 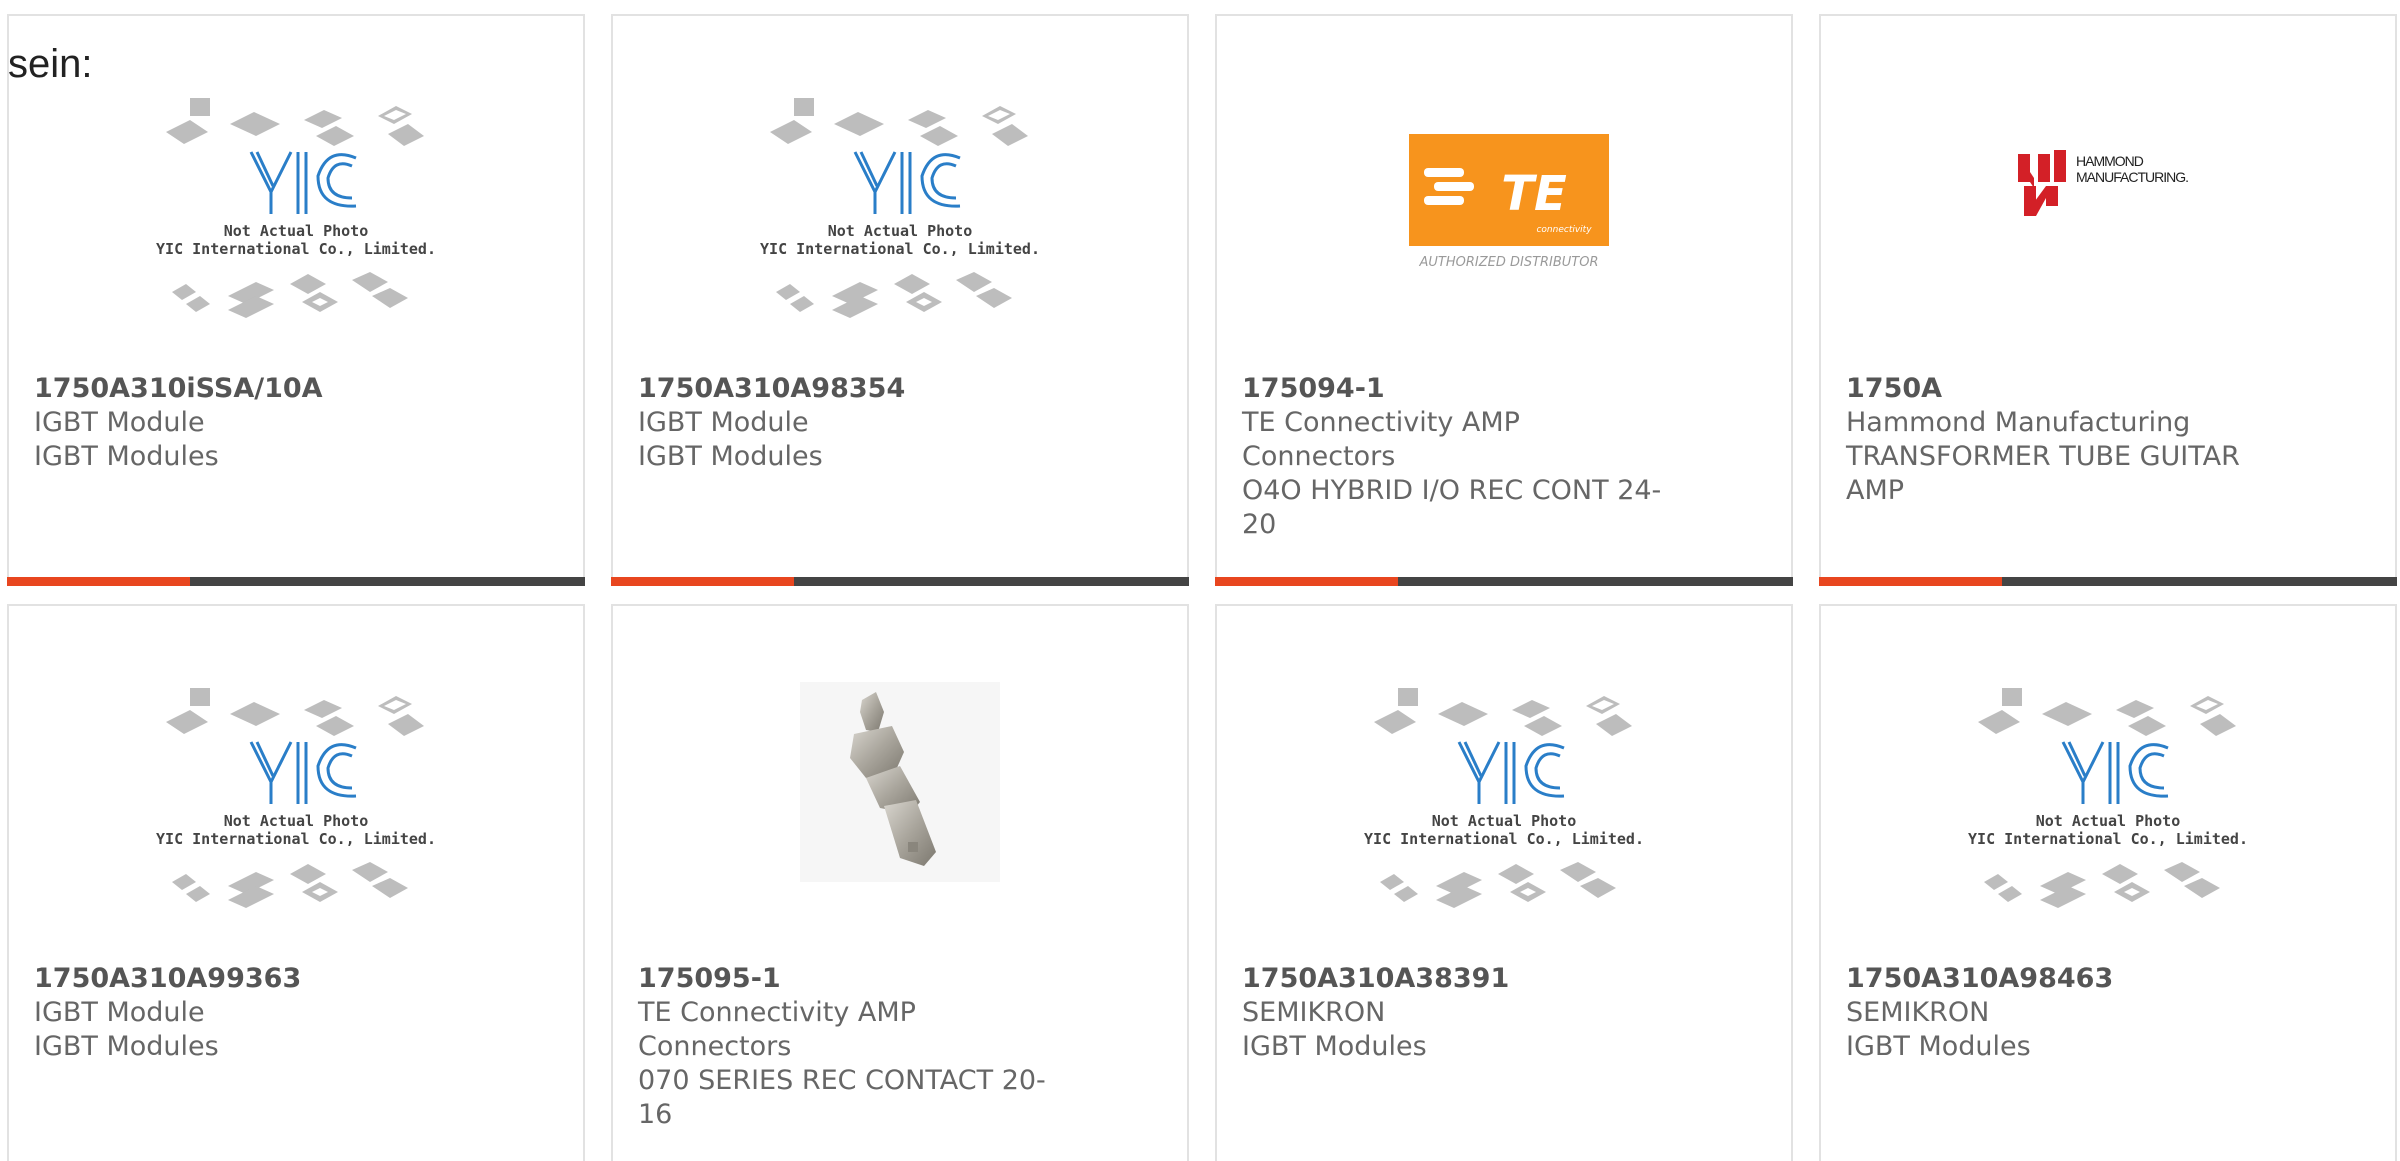 What do you see at coordinates (2132, 177) in the screenshot?
I see `svg-text: MANUFACTURING.` at bounding box center [2132, 177].